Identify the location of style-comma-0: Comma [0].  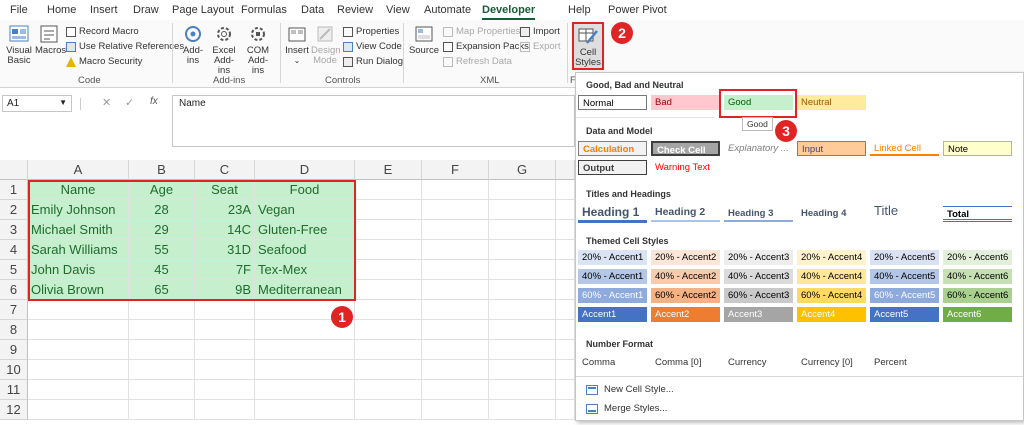
(678, 362).